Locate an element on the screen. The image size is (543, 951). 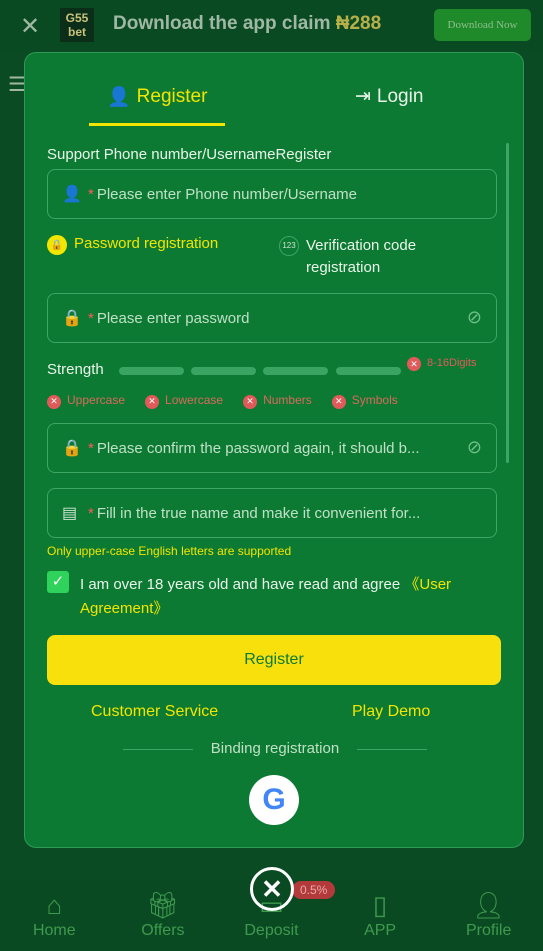
tab-register-label: Register is located at coordinates (172, 96).